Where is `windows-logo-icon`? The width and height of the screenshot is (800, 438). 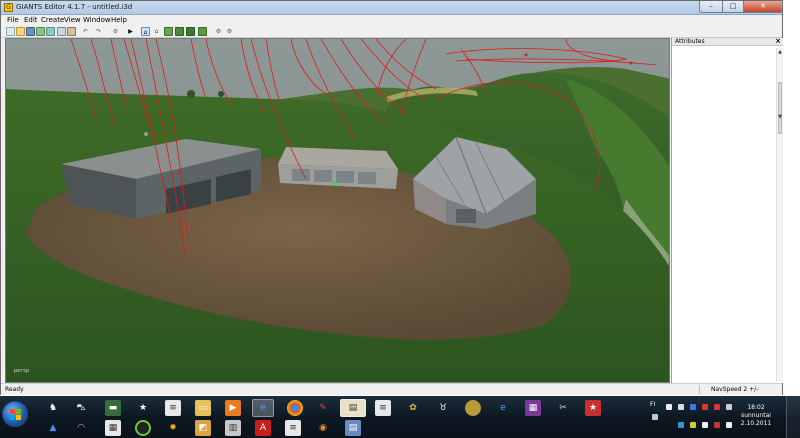 windows-logo-icon is located at coordinates (16, 415).